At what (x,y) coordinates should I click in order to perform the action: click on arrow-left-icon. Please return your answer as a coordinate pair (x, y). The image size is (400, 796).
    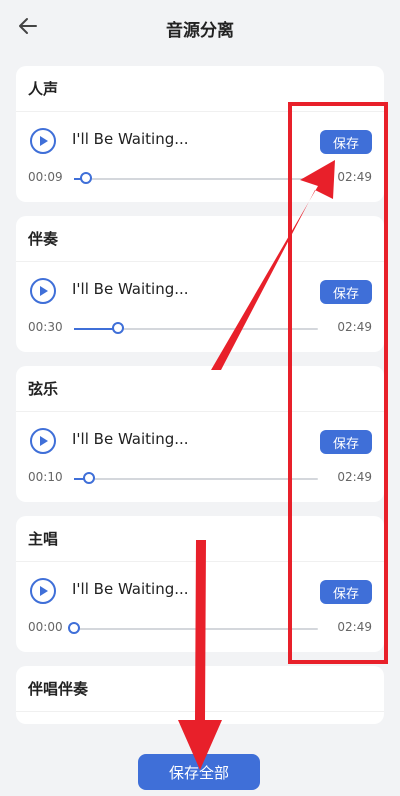
    Looking at the image, I should click on (28, 26).